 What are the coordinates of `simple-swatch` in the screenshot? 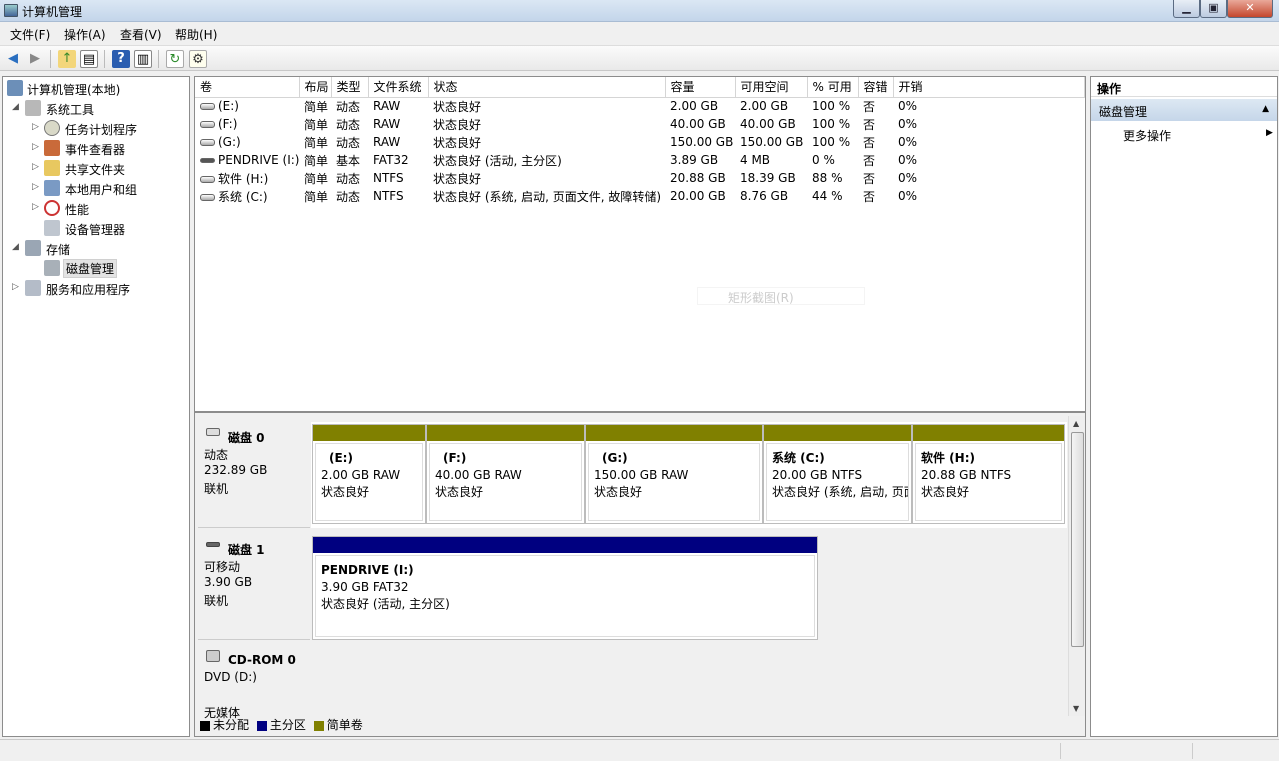 It's located at (318, 725).